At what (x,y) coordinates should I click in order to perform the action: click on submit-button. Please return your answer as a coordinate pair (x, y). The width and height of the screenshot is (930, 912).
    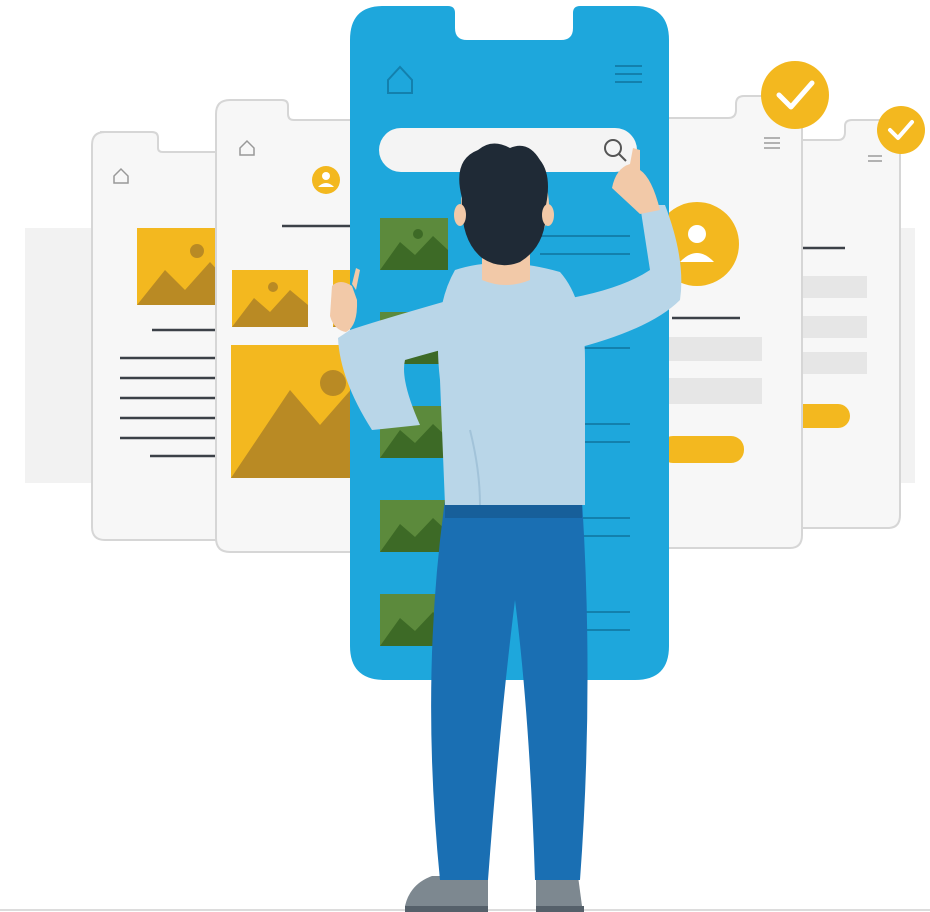
    Looking at the image, I should click on (702, 449).